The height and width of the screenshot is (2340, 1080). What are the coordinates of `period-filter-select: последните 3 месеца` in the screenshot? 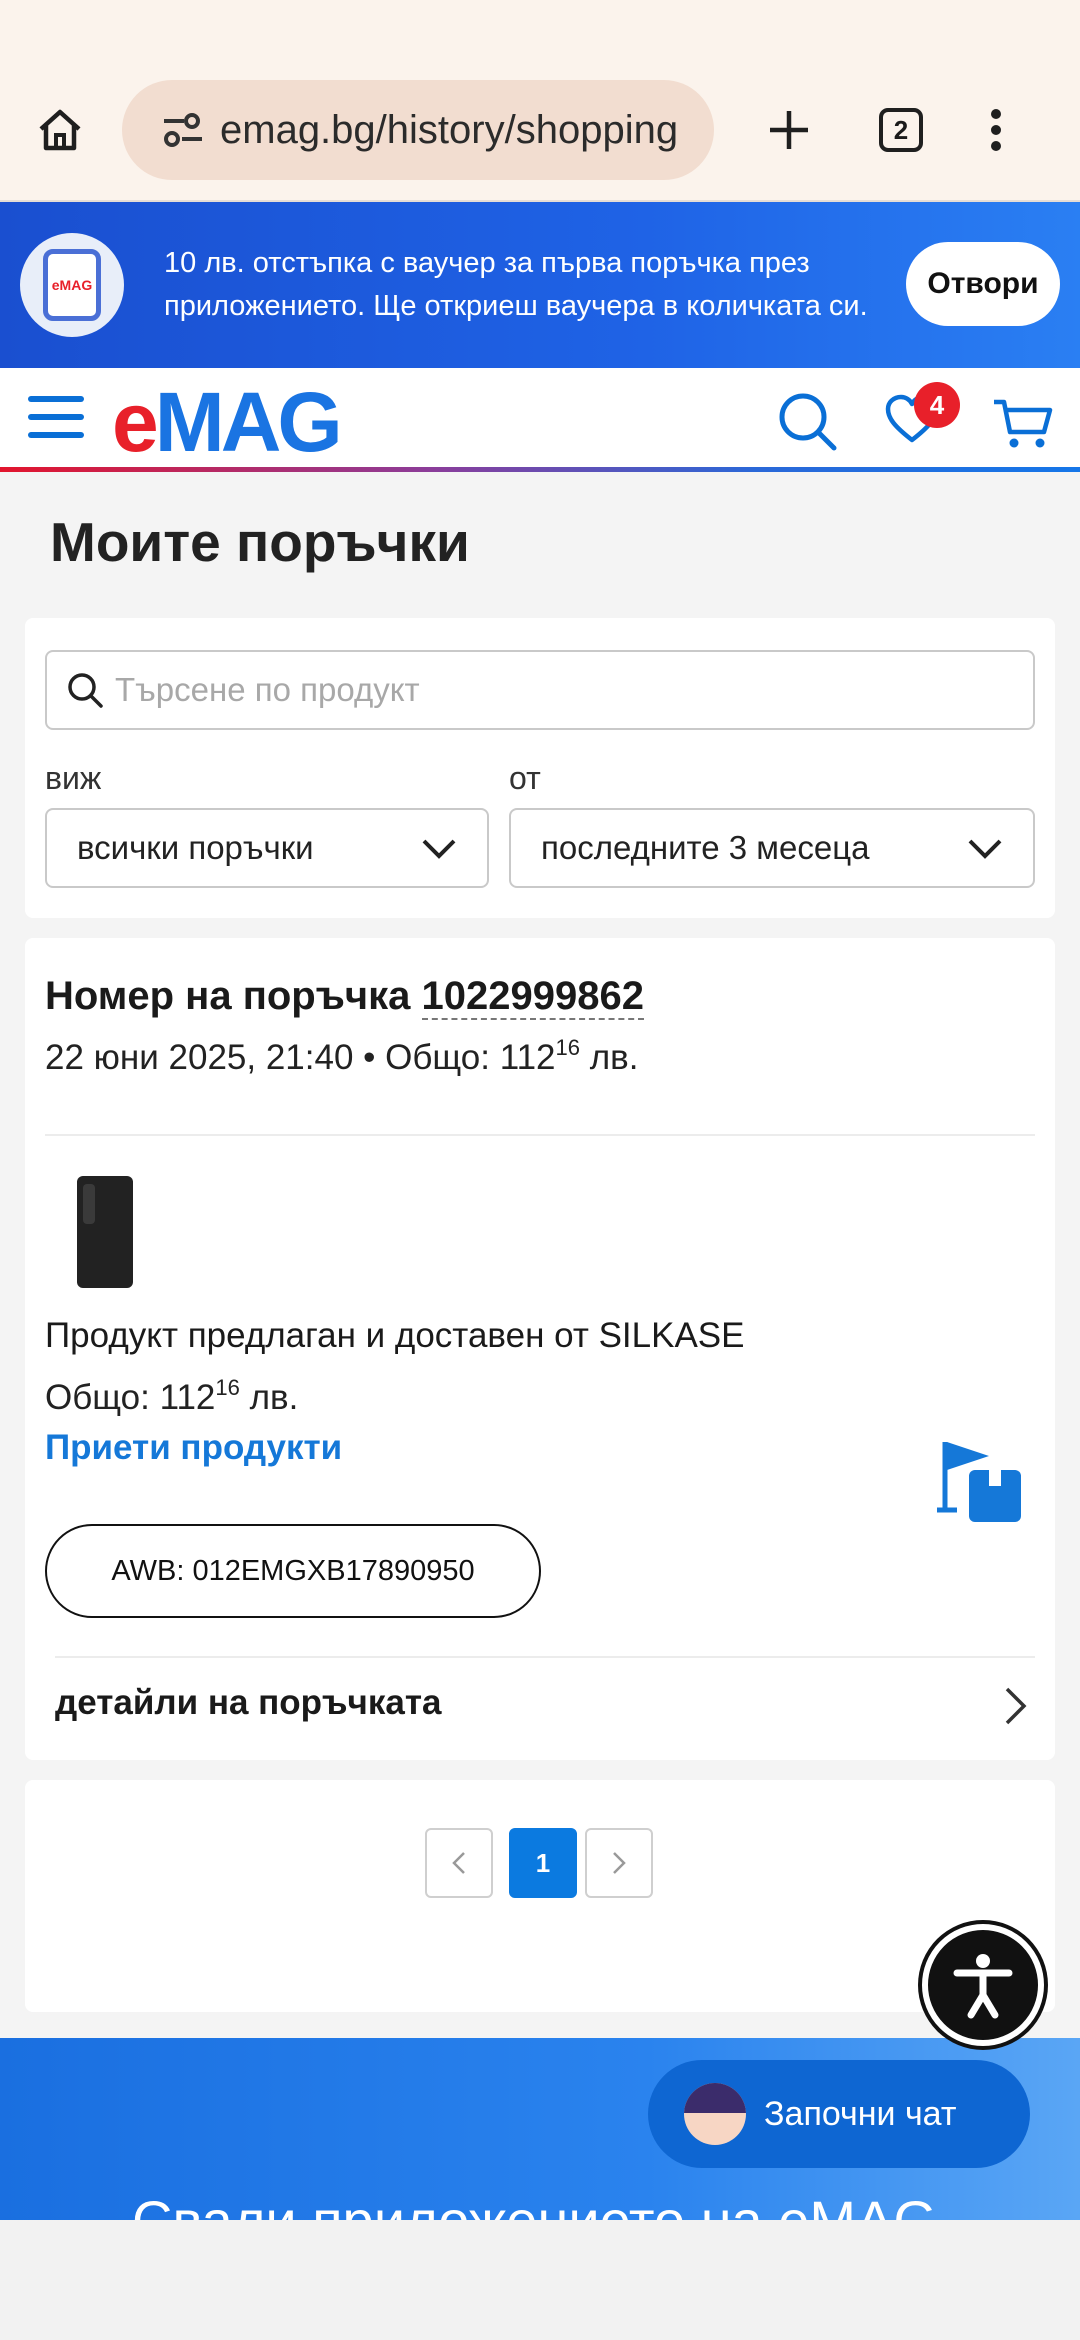 It's located at (772, 848).